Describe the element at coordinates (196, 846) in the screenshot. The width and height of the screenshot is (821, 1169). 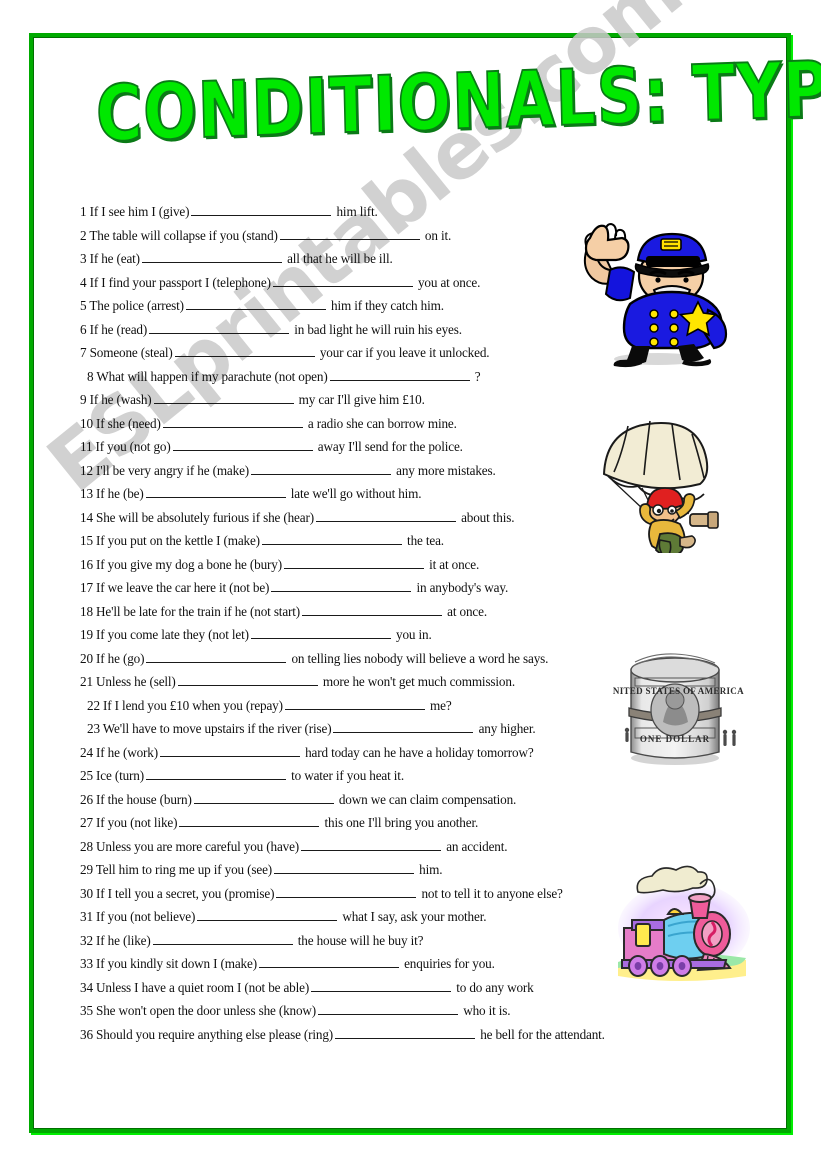
I see `exercise-prompt-before: Unless you are more careful you (have)` at that location.